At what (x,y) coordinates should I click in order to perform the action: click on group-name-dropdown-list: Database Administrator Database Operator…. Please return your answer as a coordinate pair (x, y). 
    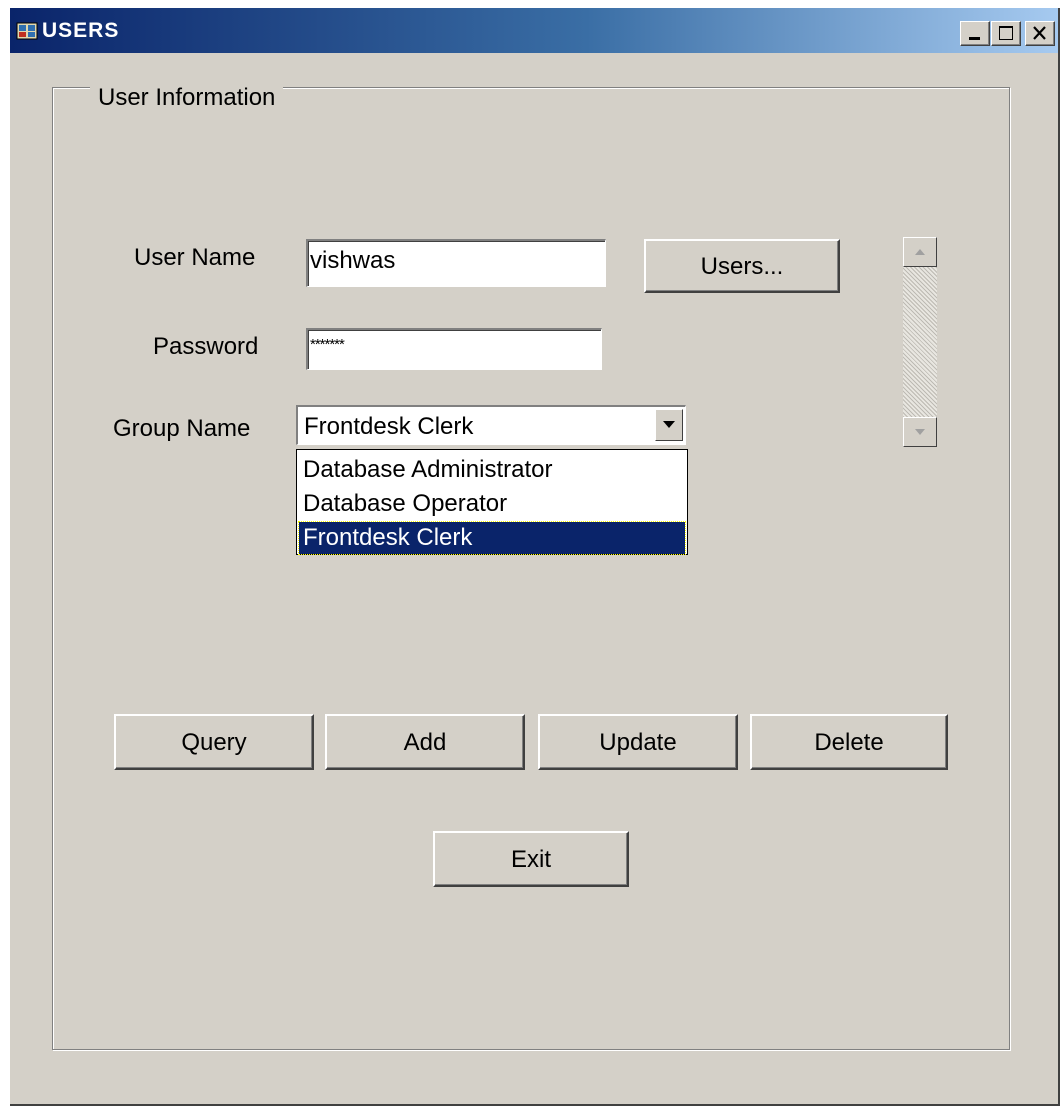
    Looking at the image, I should click on (492, 502).